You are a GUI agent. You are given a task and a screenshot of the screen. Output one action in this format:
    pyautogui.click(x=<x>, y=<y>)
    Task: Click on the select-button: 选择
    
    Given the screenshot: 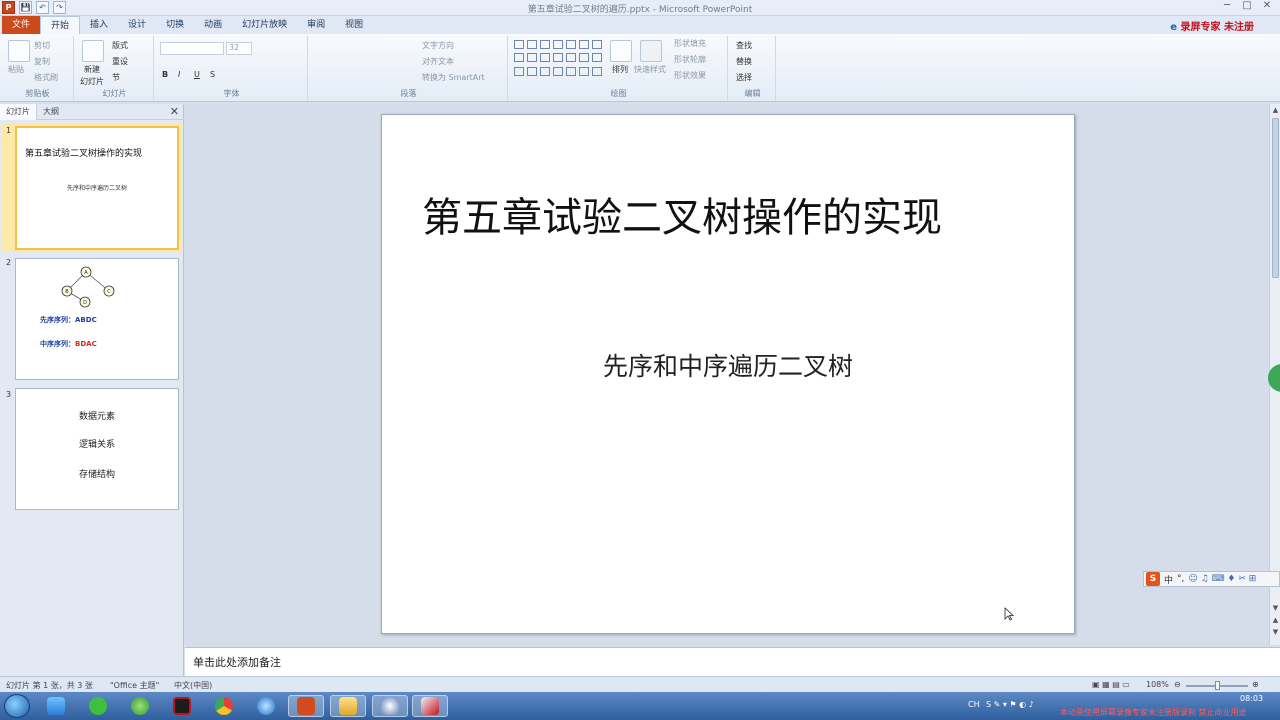 What is the action you would take?
    pyautogui.click(x=744, y=77)
    